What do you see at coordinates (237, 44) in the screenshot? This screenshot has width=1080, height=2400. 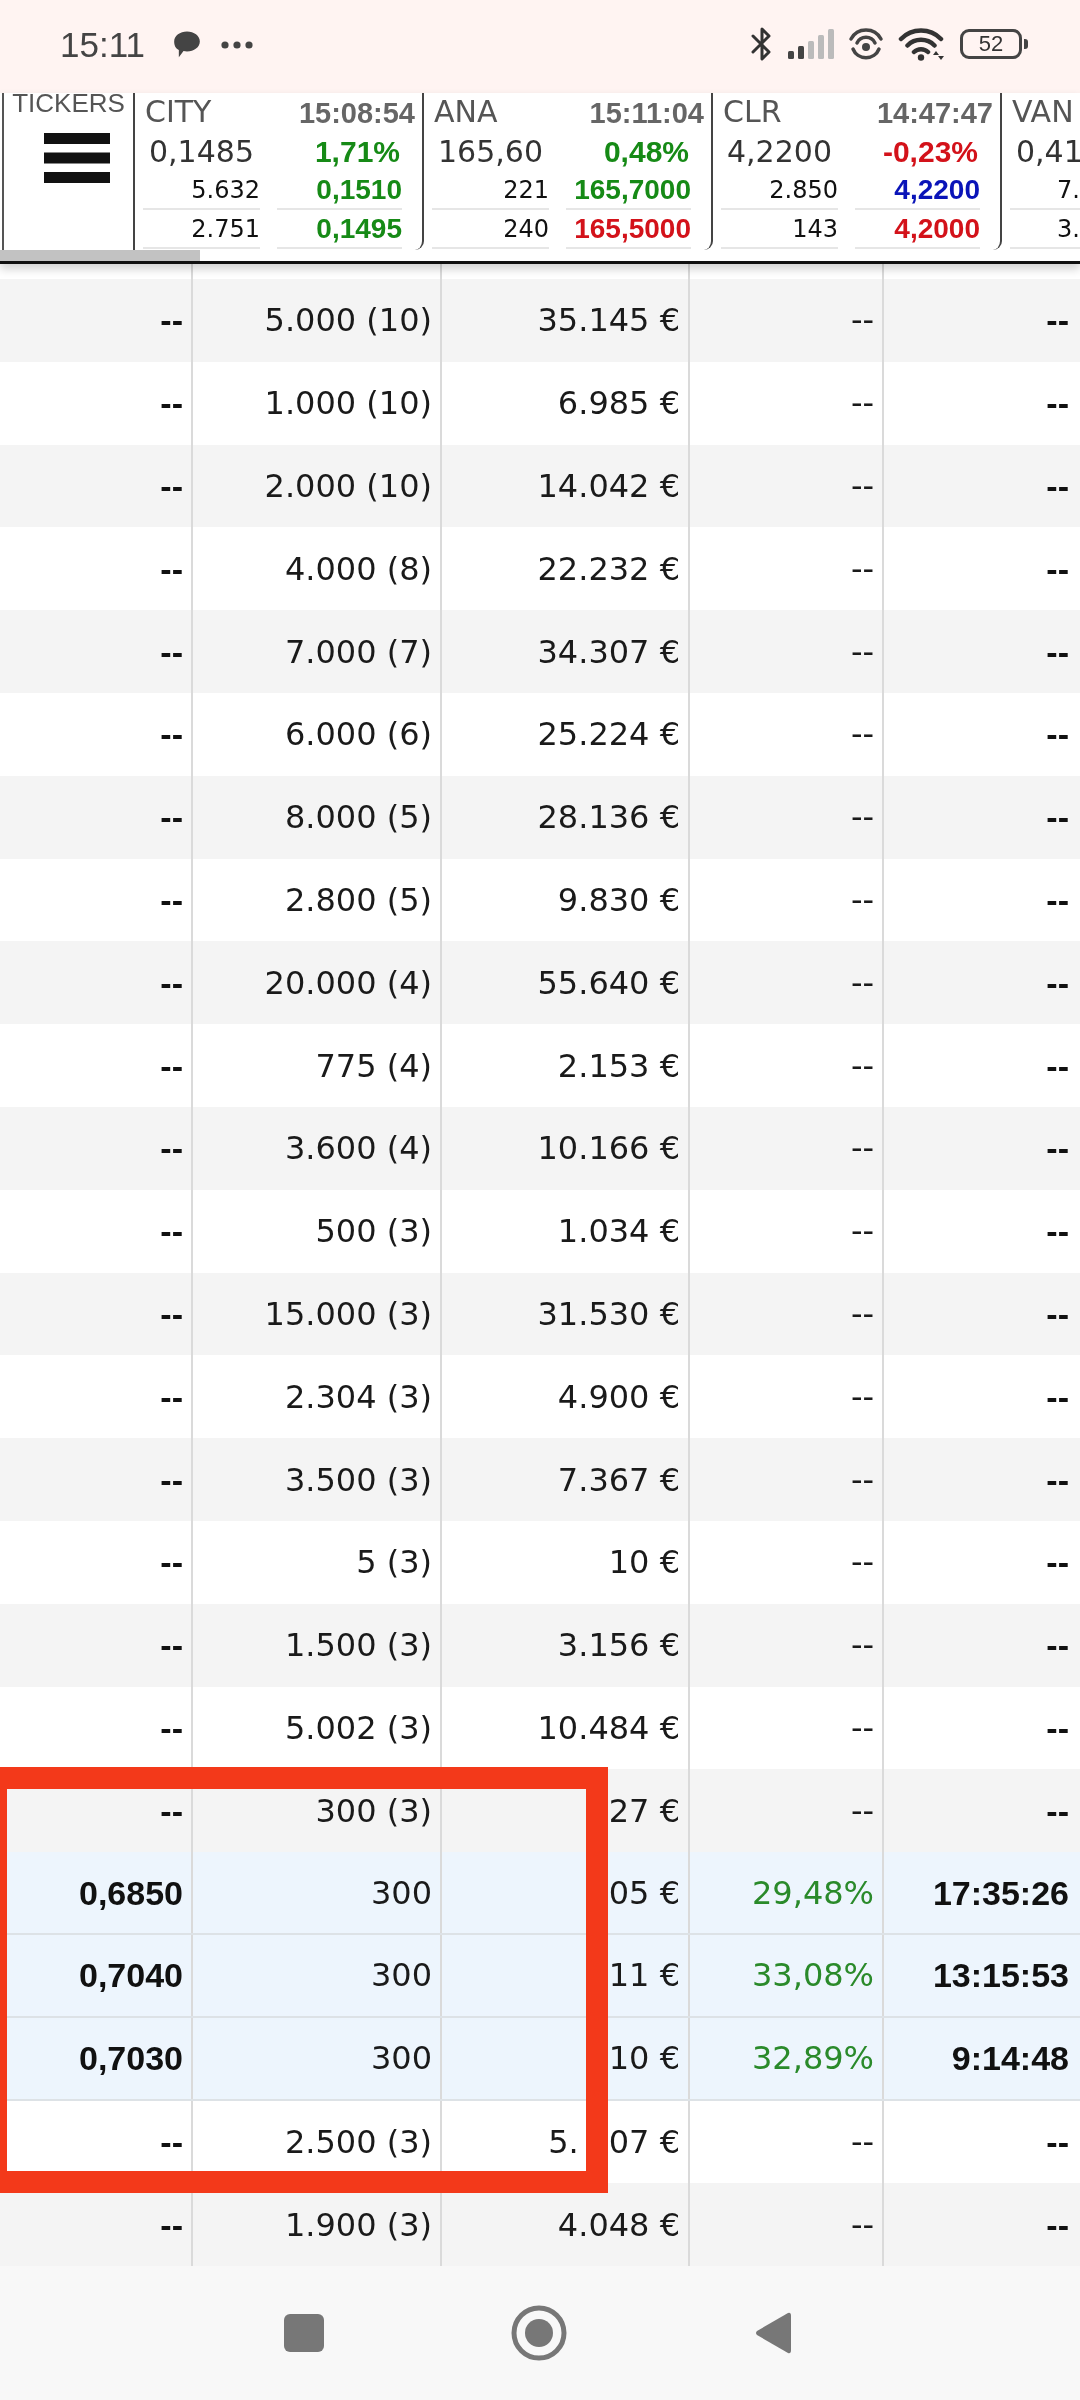 I see `more-icon` at bounding box center [237, 44].